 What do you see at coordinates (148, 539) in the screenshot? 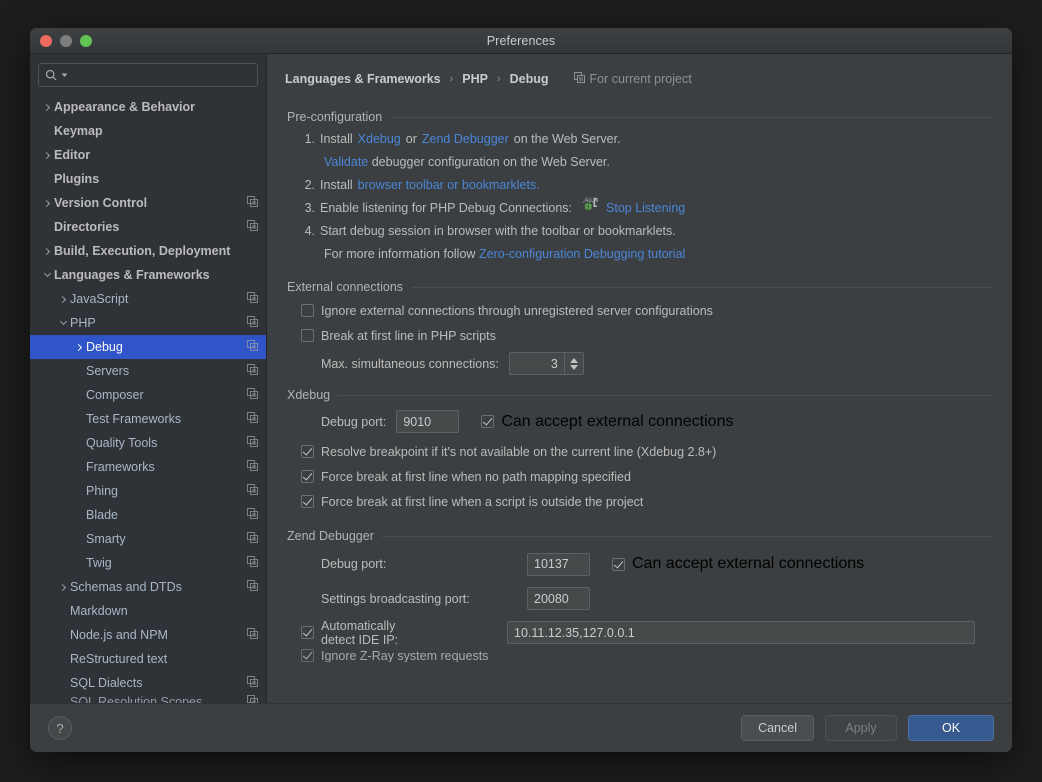
I see `sidebar-item-smarty: Smarty` at bounding box center [148, 539].